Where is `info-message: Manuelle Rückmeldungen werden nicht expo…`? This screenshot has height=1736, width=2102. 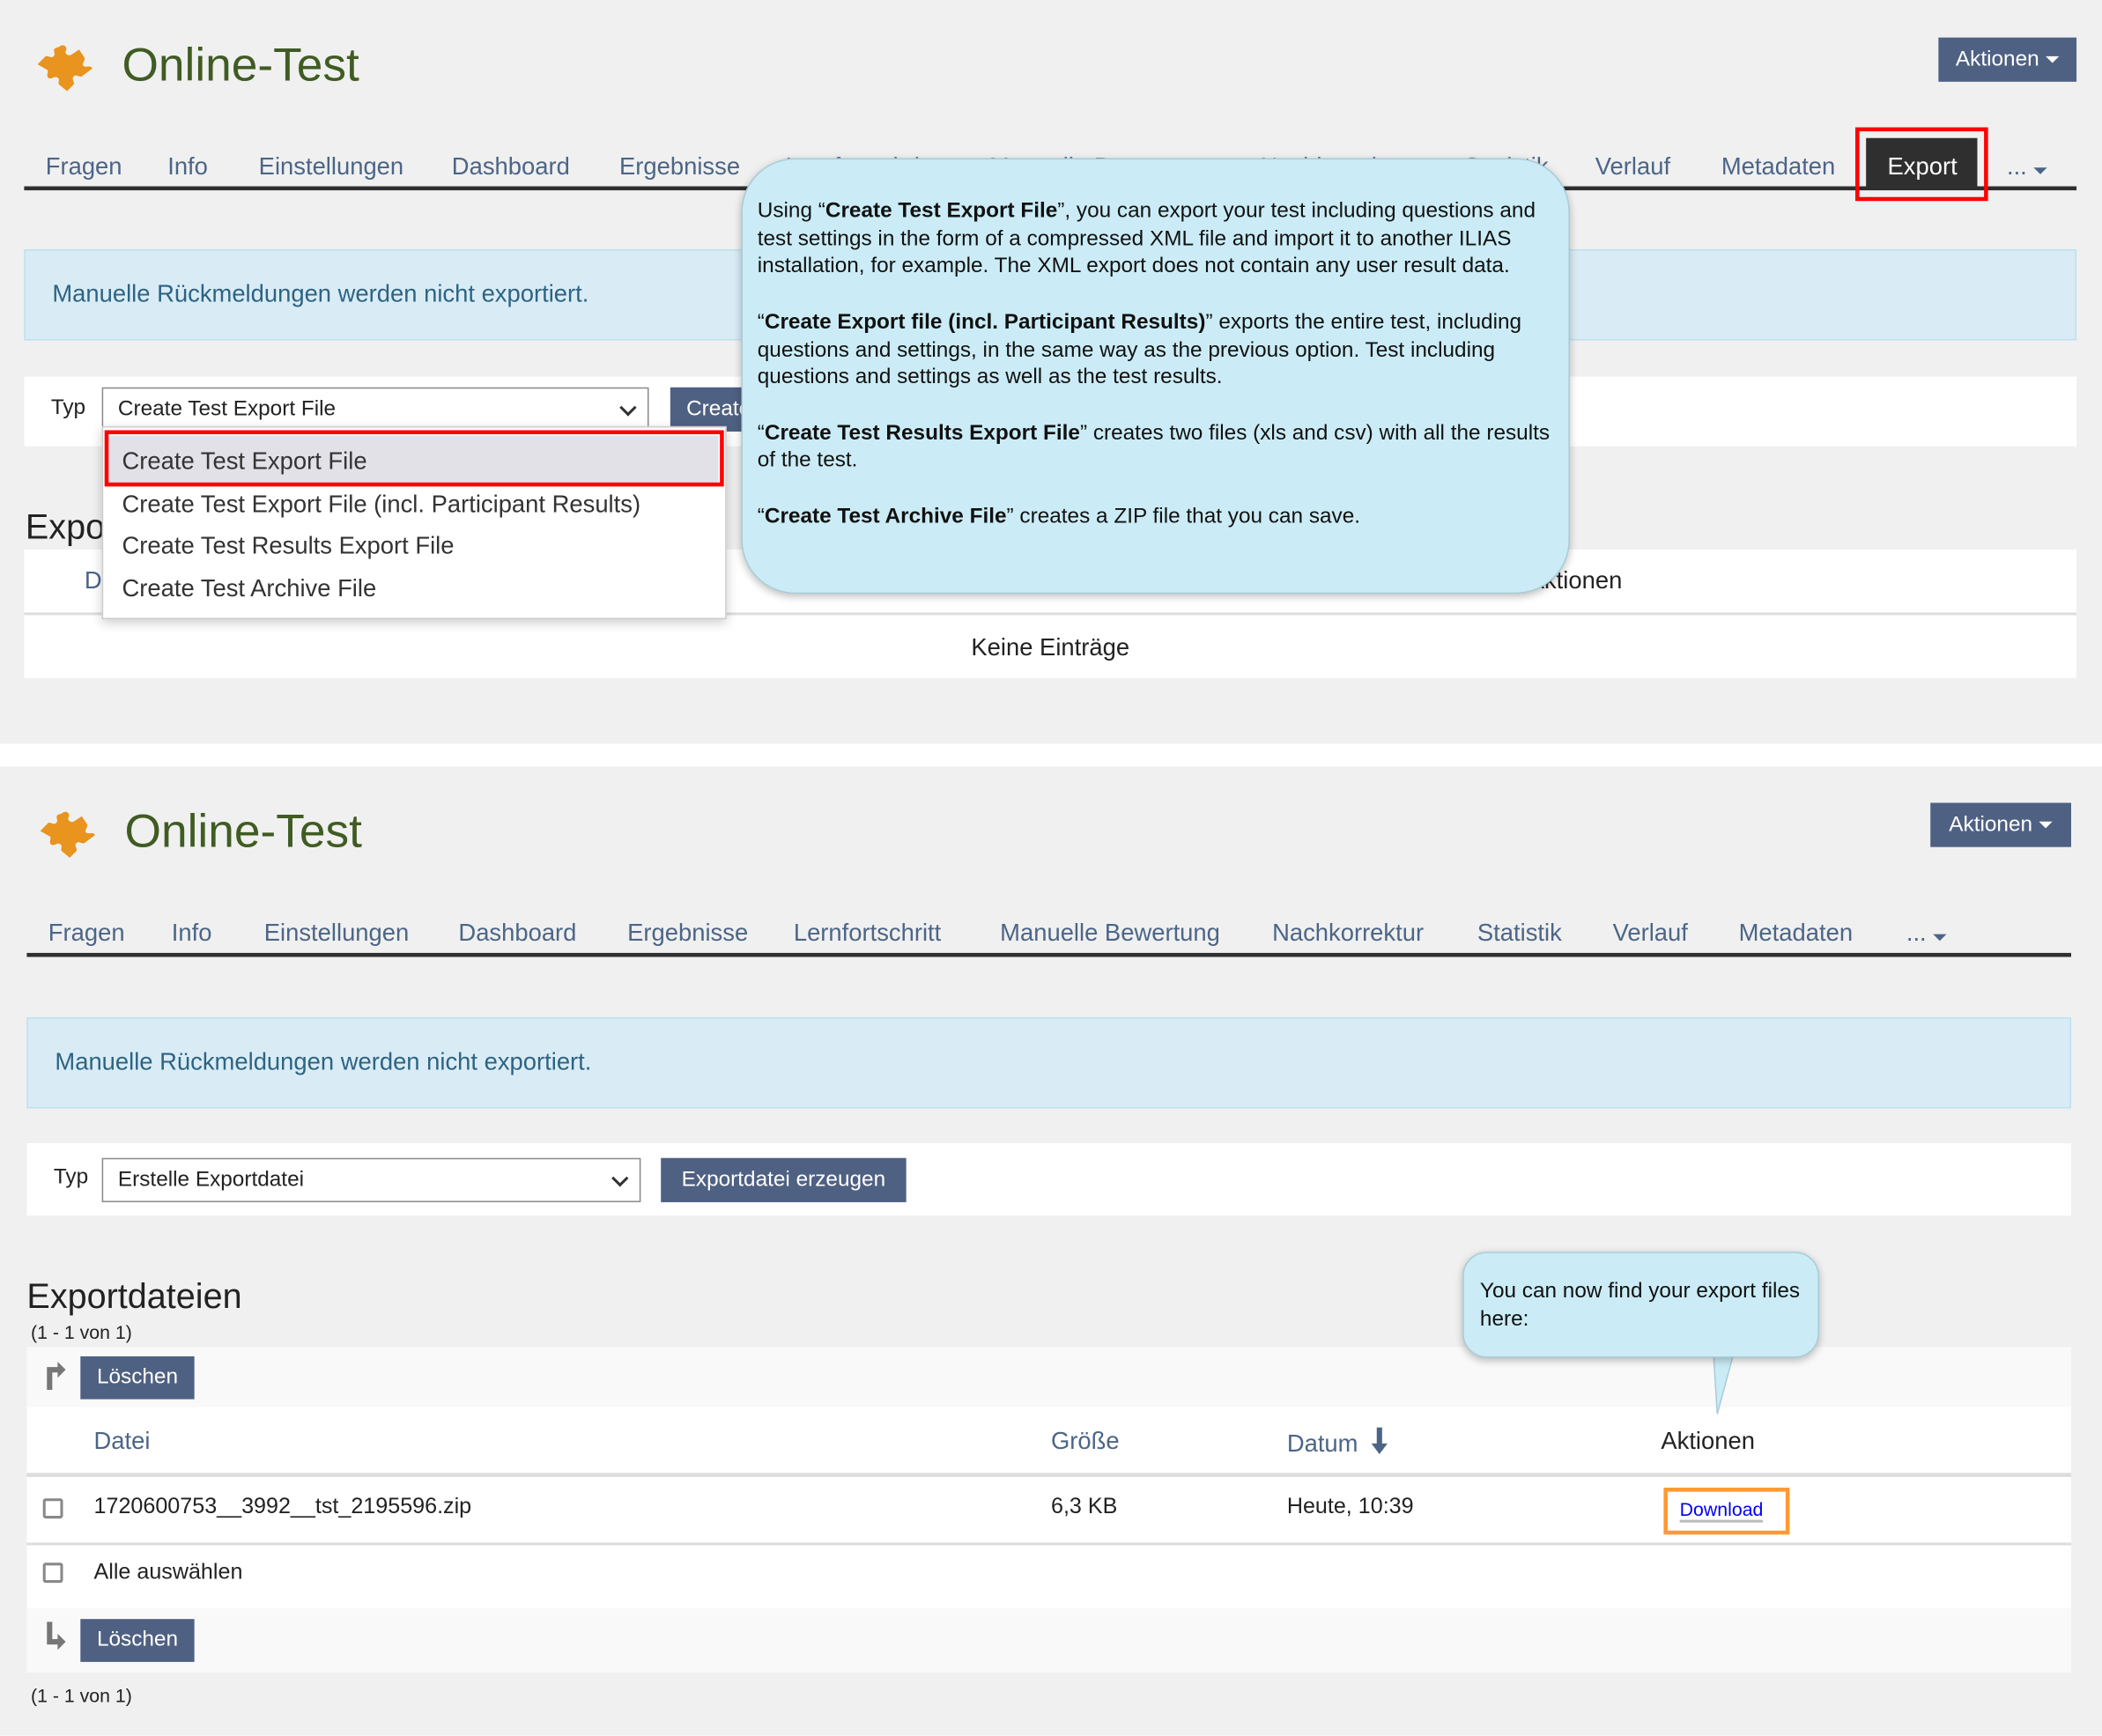 info-message: Manuelle Rückmeldungen werden nicht expo… is located at coordinates (1048, 1062).